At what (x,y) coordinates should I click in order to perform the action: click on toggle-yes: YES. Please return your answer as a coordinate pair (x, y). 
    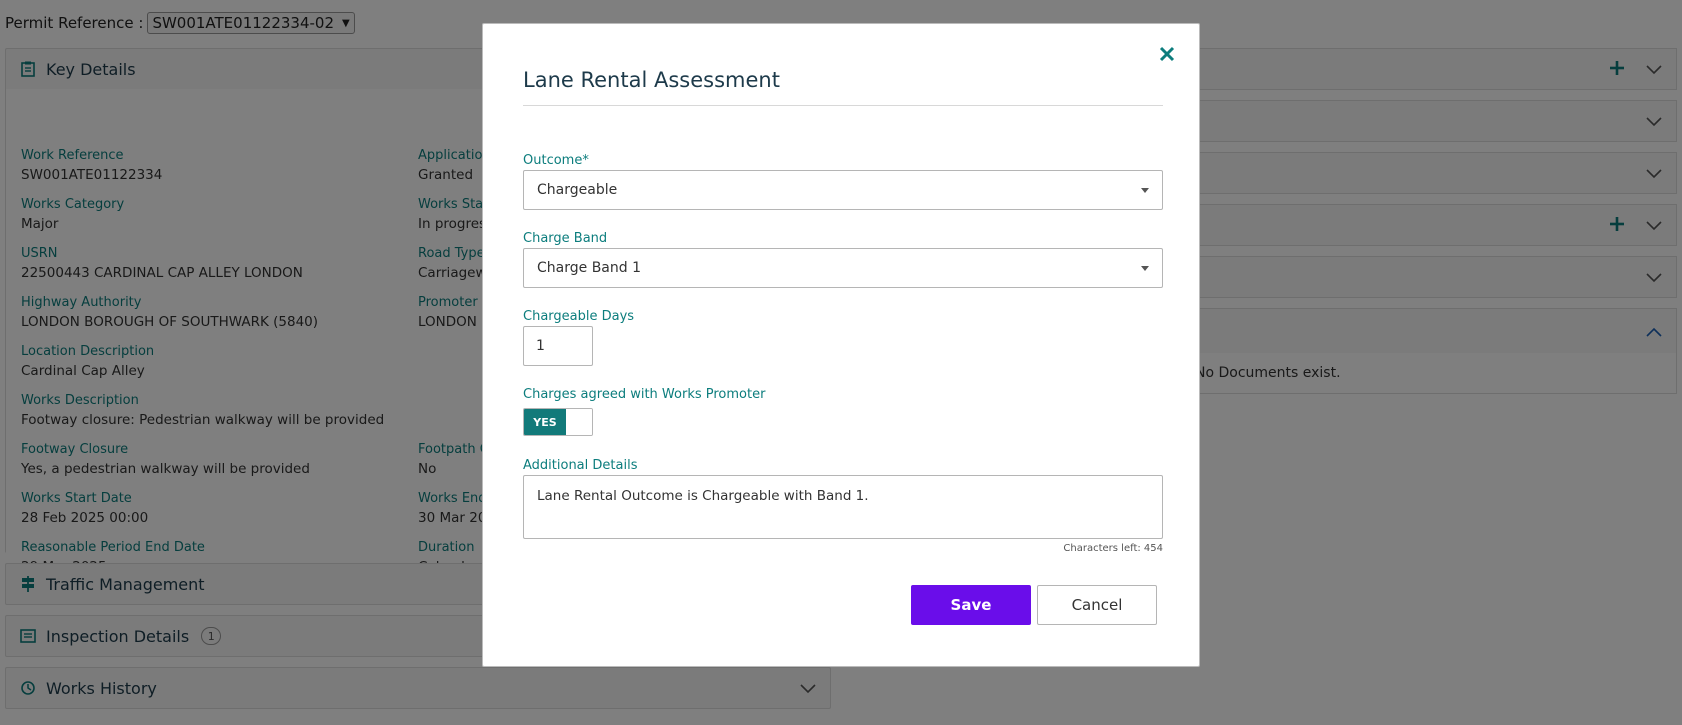
    Looking at the image, I should click on (545, 422).